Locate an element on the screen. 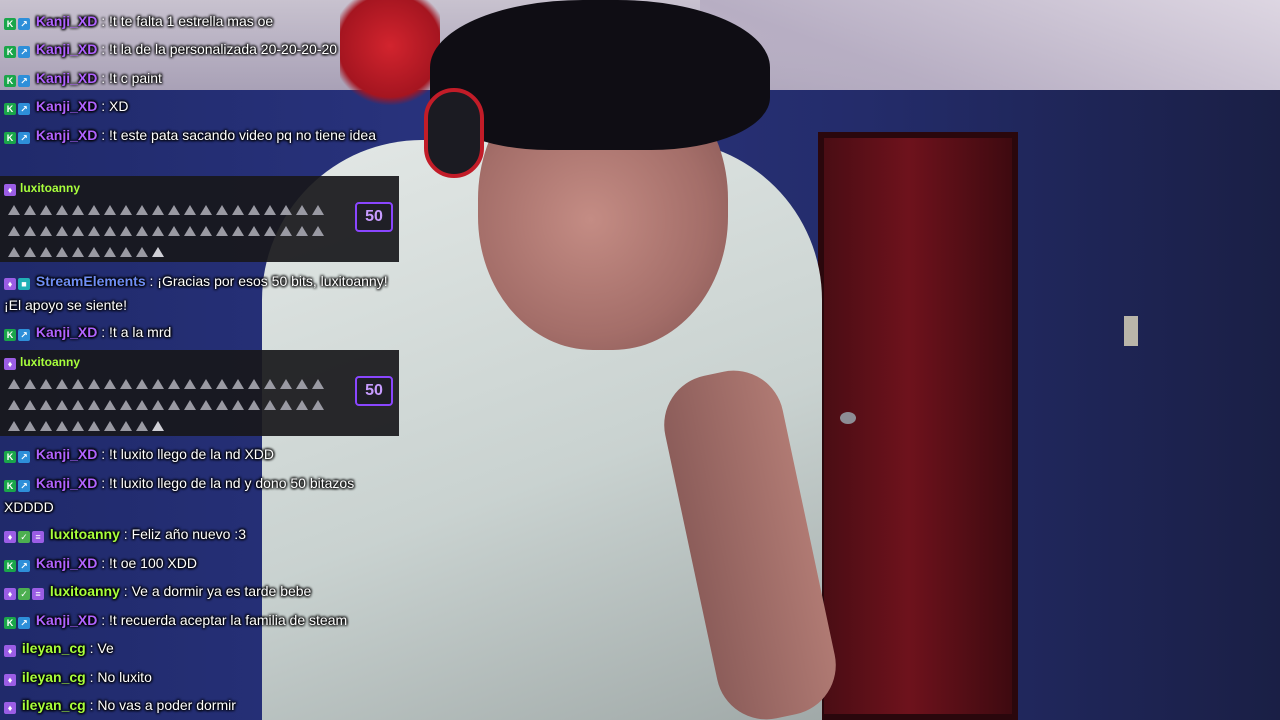  chat-message: K ↗ Kanji_XD : !t a la mrd is located at coordinates (200, 332).